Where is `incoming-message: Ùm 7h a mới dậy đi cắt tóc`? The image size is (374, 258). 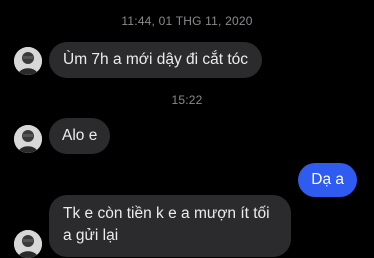
incoming-message: Ùm 7h a mới dậy đi cắt tóc is located at coordinates (156, 60).